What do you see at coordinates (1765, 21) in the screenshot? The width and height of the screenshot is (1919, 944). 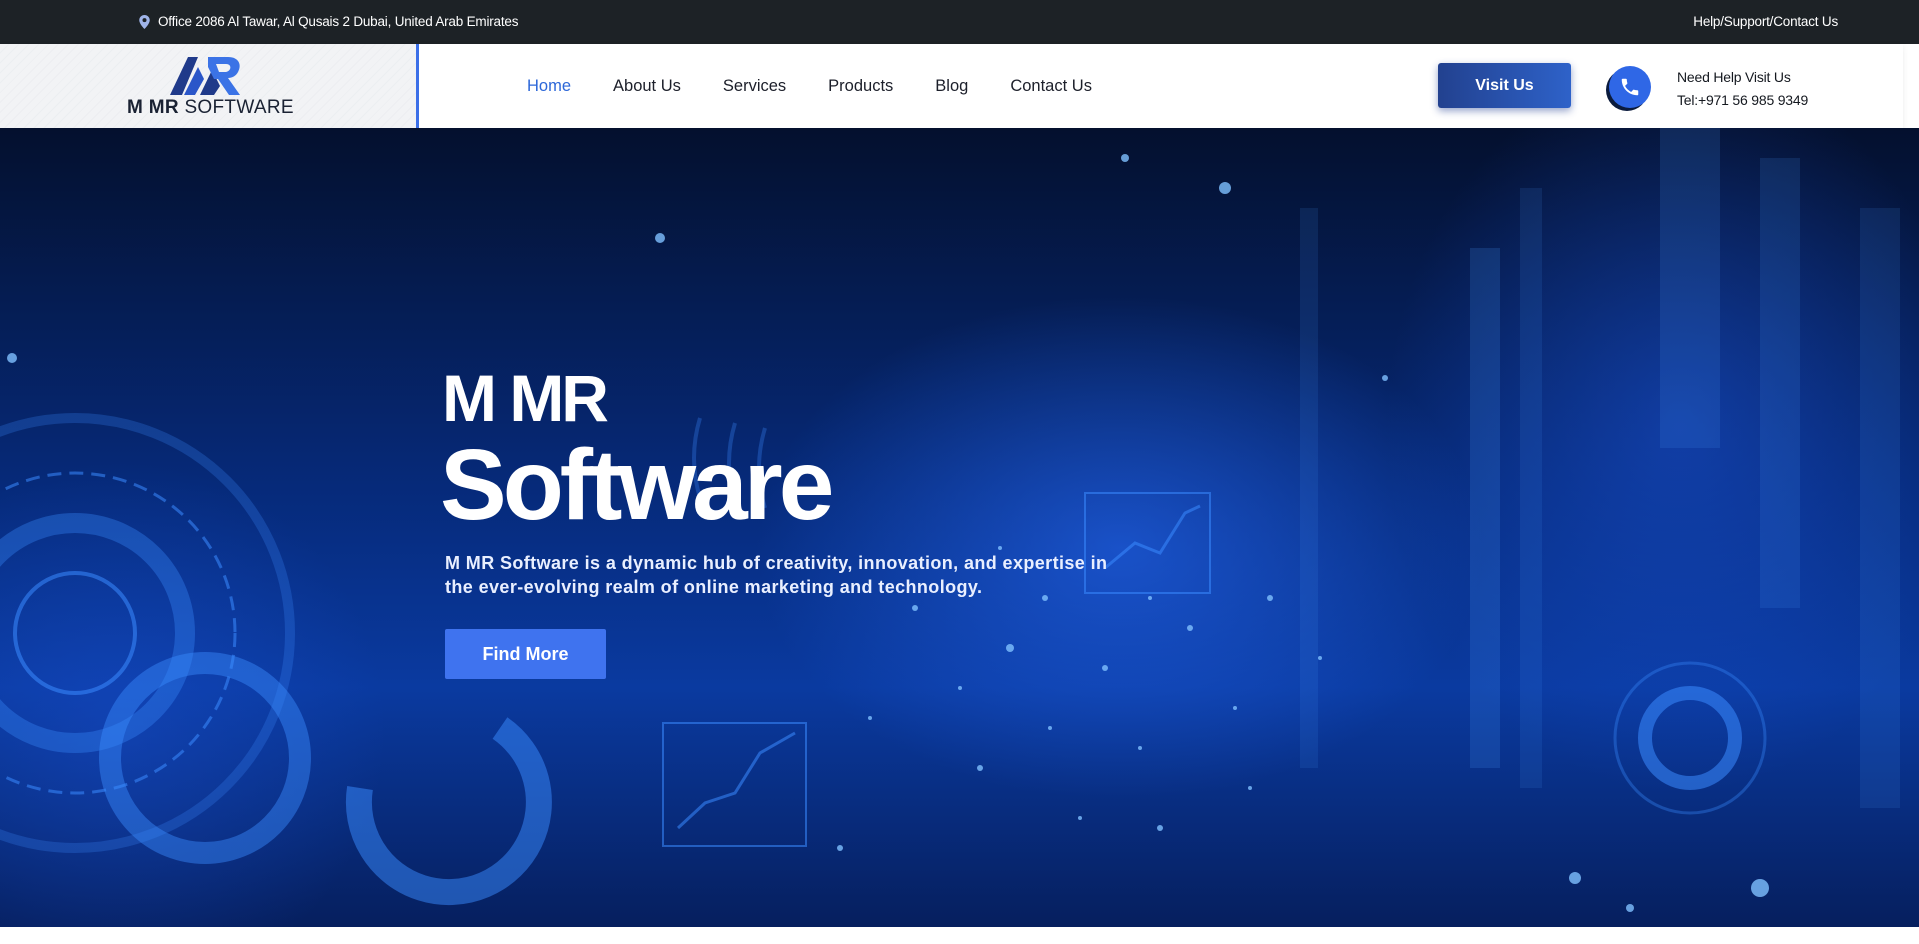 I see `help-support-link: Help/Support/Contact Us` at bounding box center [1765, 21].